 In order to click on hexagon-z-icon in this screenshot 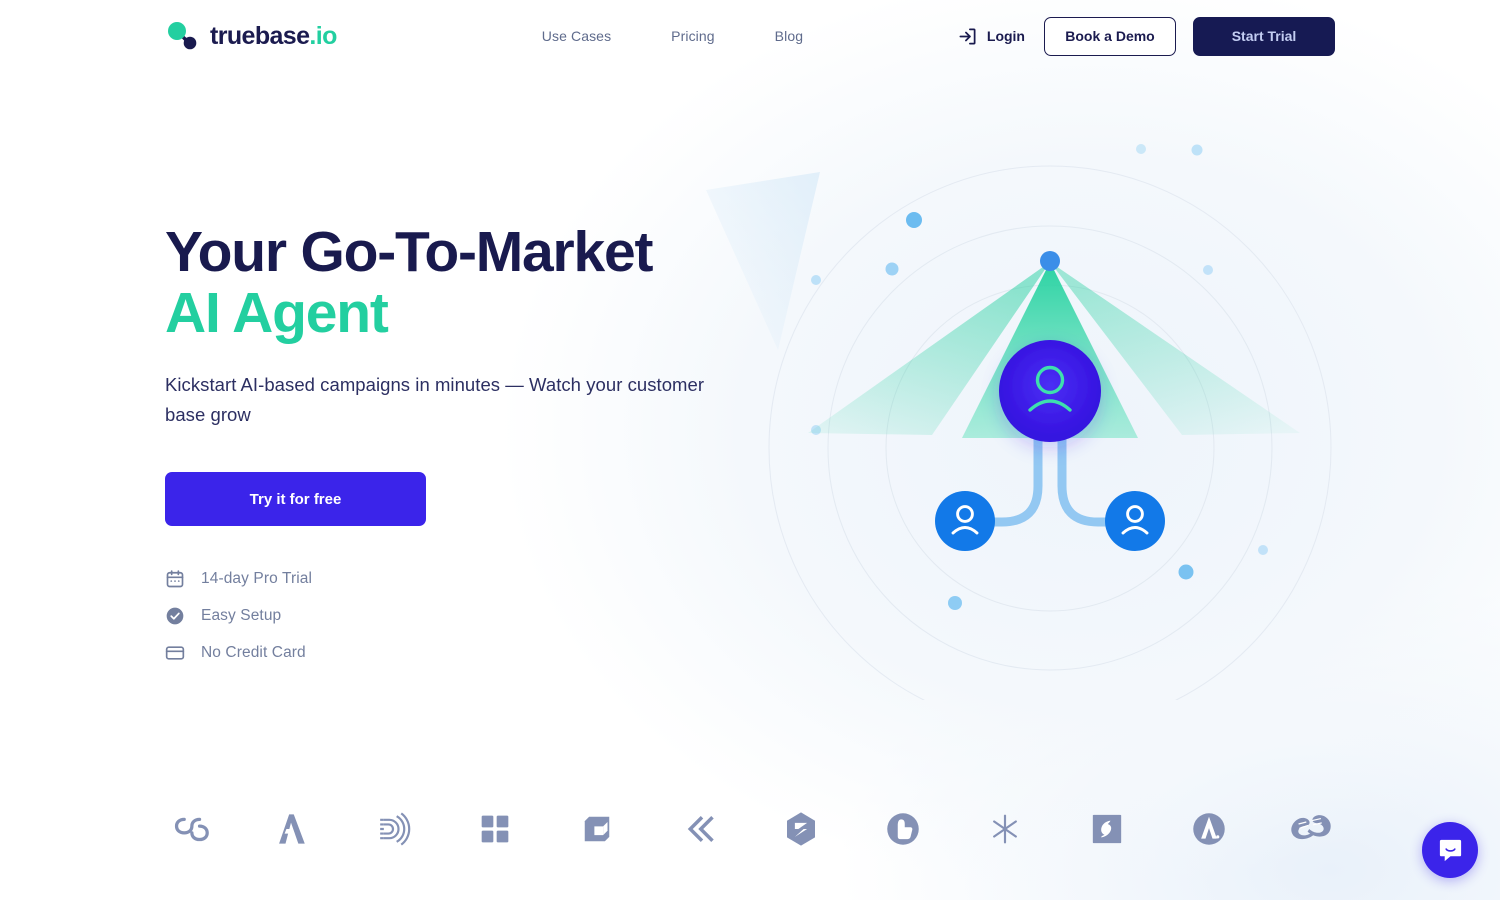, I will do `click(801, 829)`.